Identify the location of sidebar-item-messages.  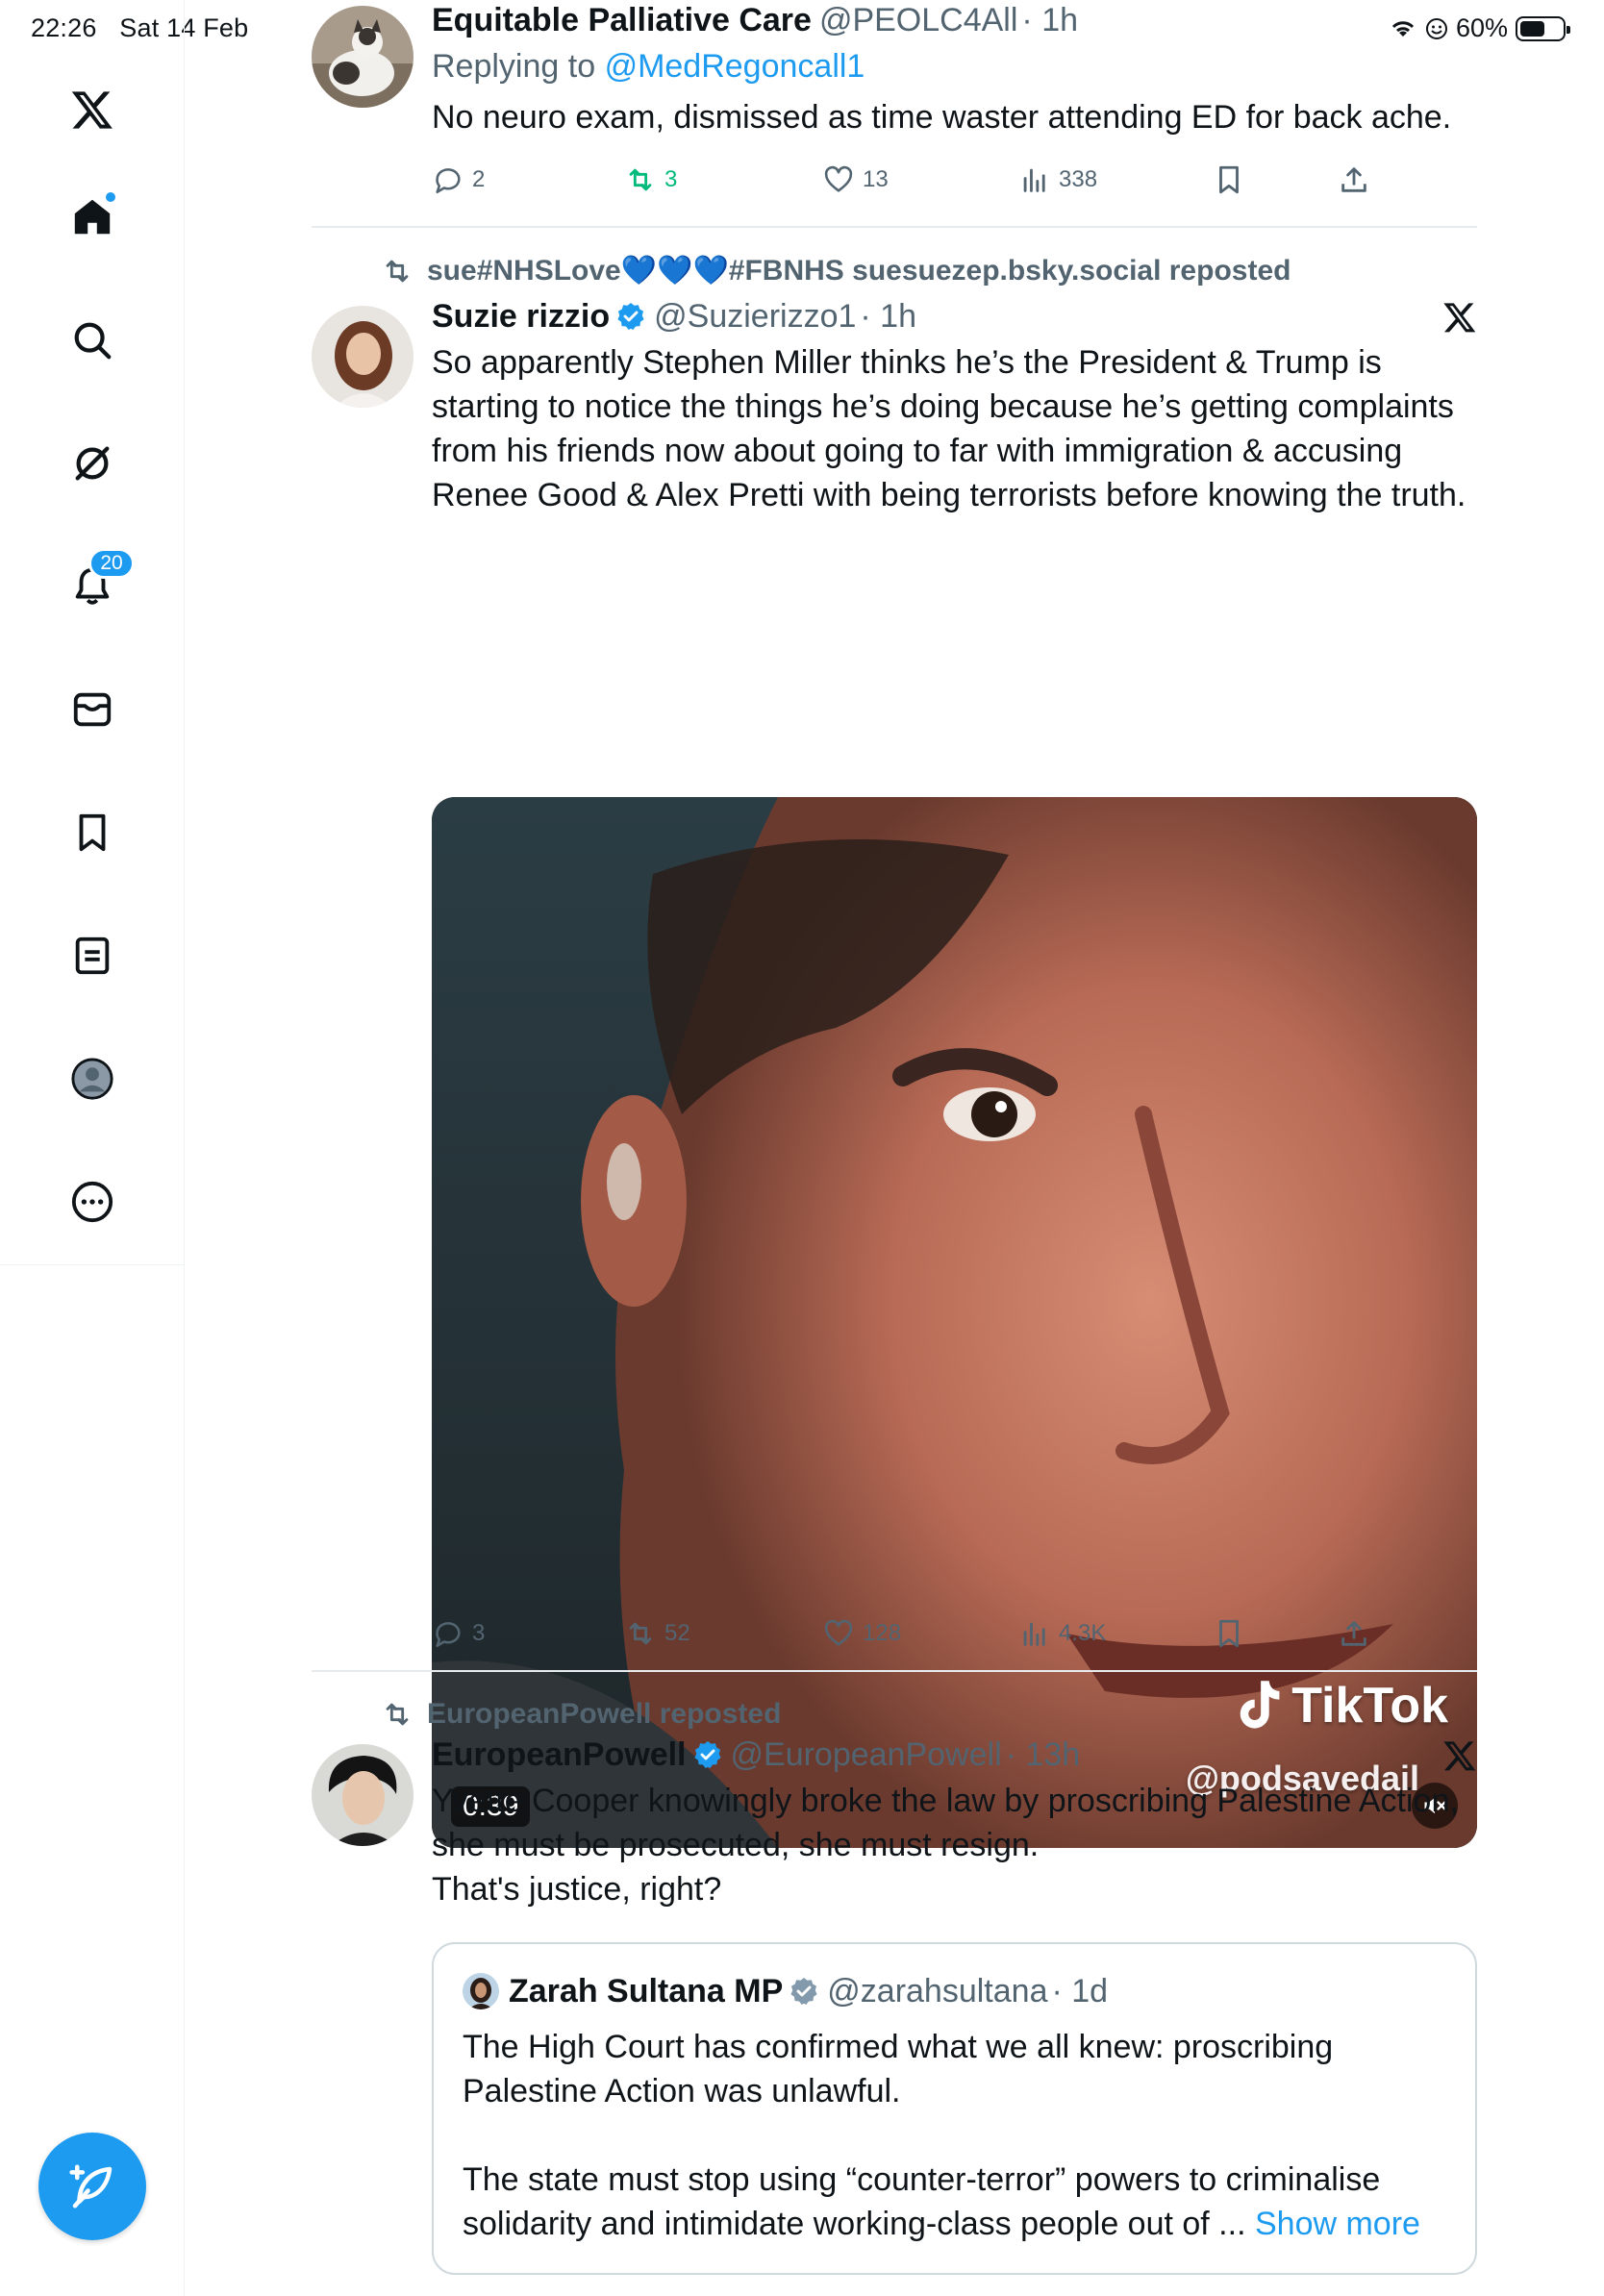
(92, 709).